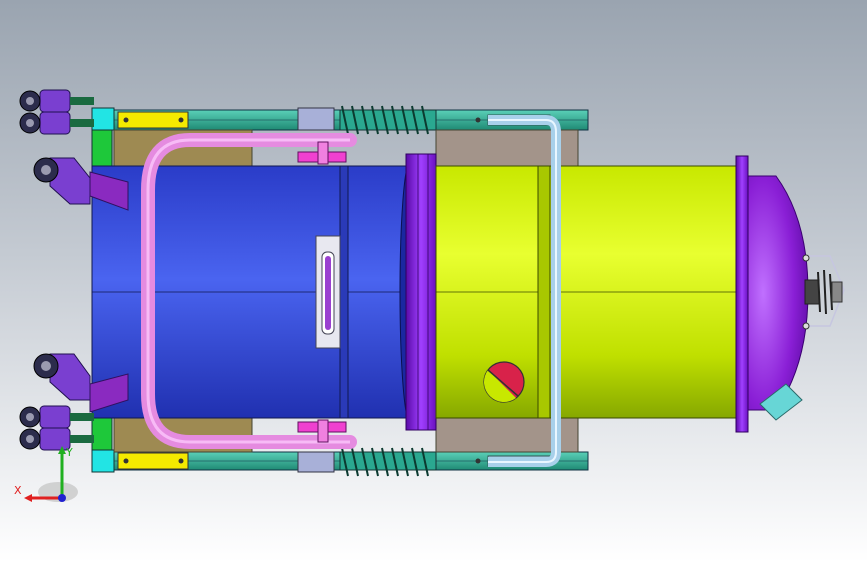 This screenshot has height=562, width=867. Describe the element at coordinates (45, 475) in the screenshot. I see `orientation-triad: X Y` at that location.